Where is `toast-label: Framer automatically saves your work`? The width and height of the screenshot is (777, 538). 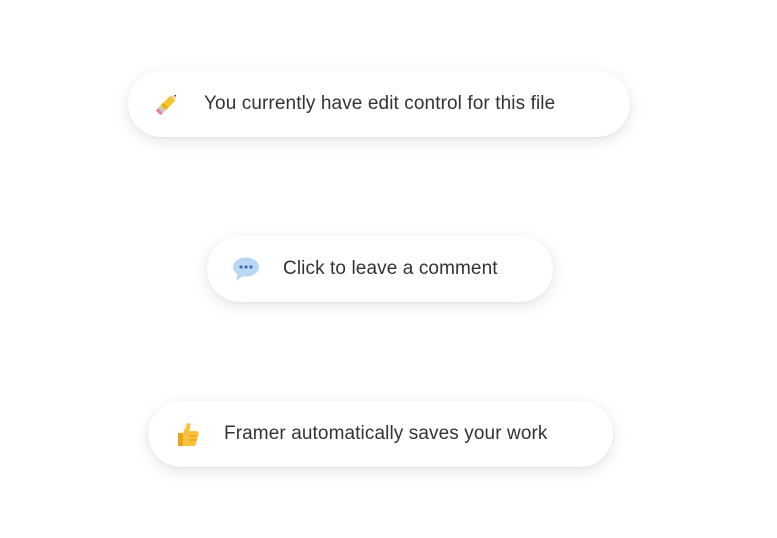
toast-label: Framer automatically saves your work is located at coordinates (386, 433).